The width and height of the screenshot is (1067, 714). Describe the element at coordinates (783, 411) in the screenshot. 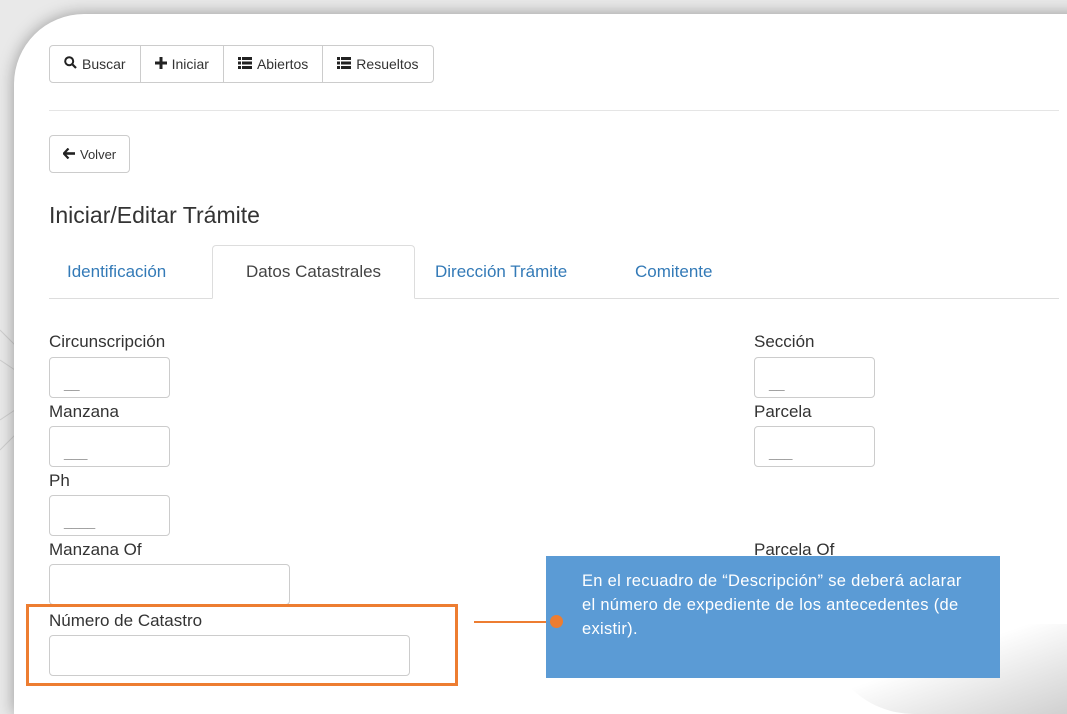

I see `parcela-label: Parcela` at that location.